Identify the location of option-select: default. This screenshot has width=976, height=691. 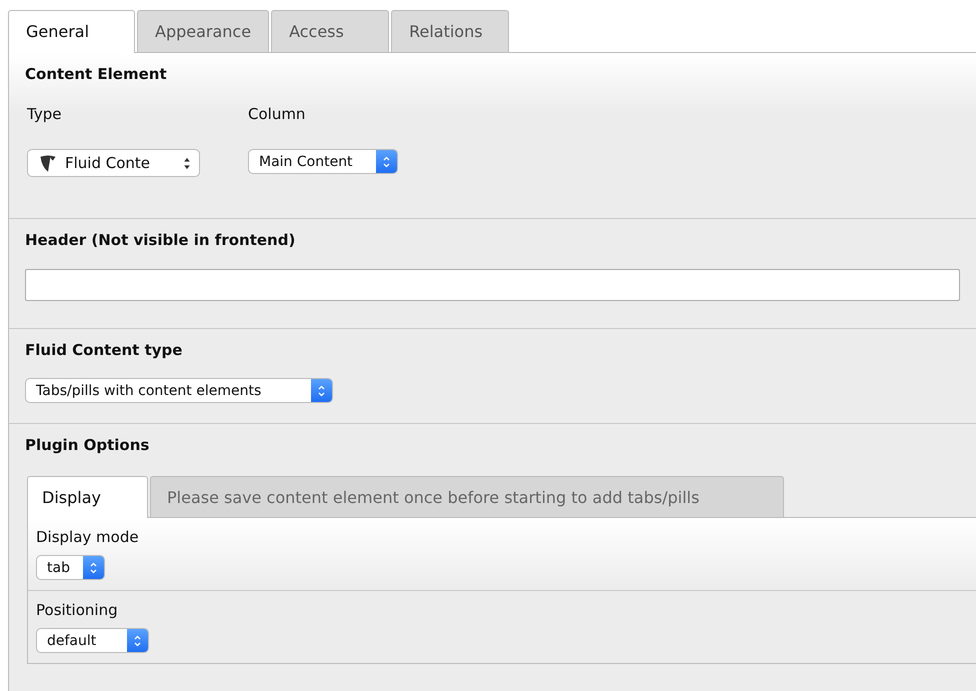
(92, 640).